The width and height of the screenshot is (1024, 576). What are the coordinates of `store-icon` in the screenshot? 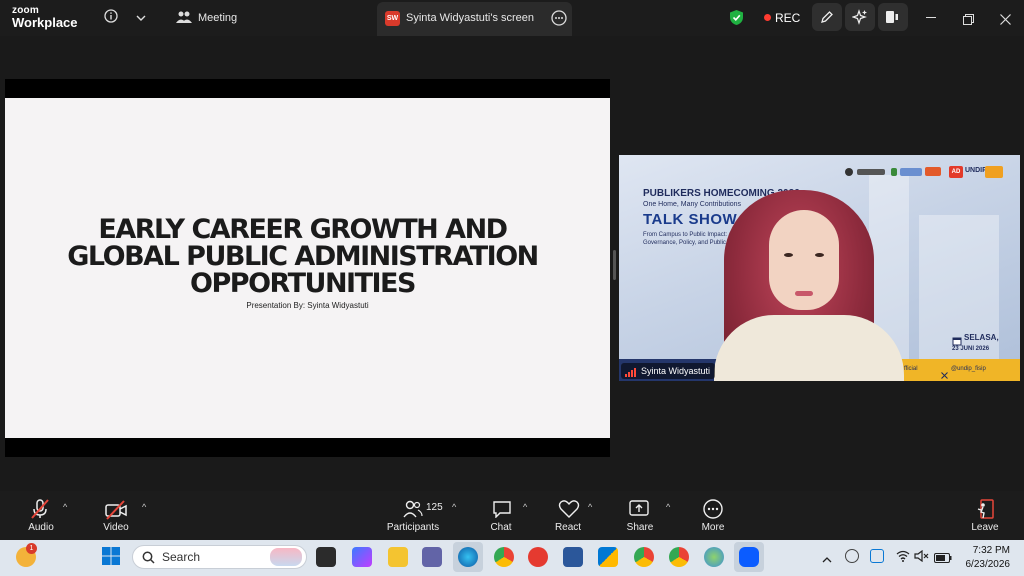 It's located at (608, 557).